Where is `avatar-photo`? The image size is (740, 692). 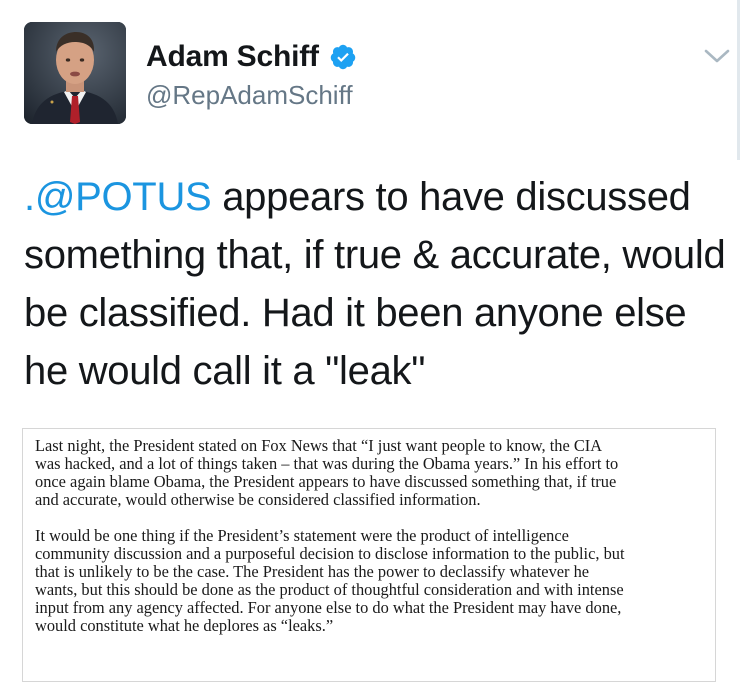 avatar-photo is located at coordinates (75, 73).